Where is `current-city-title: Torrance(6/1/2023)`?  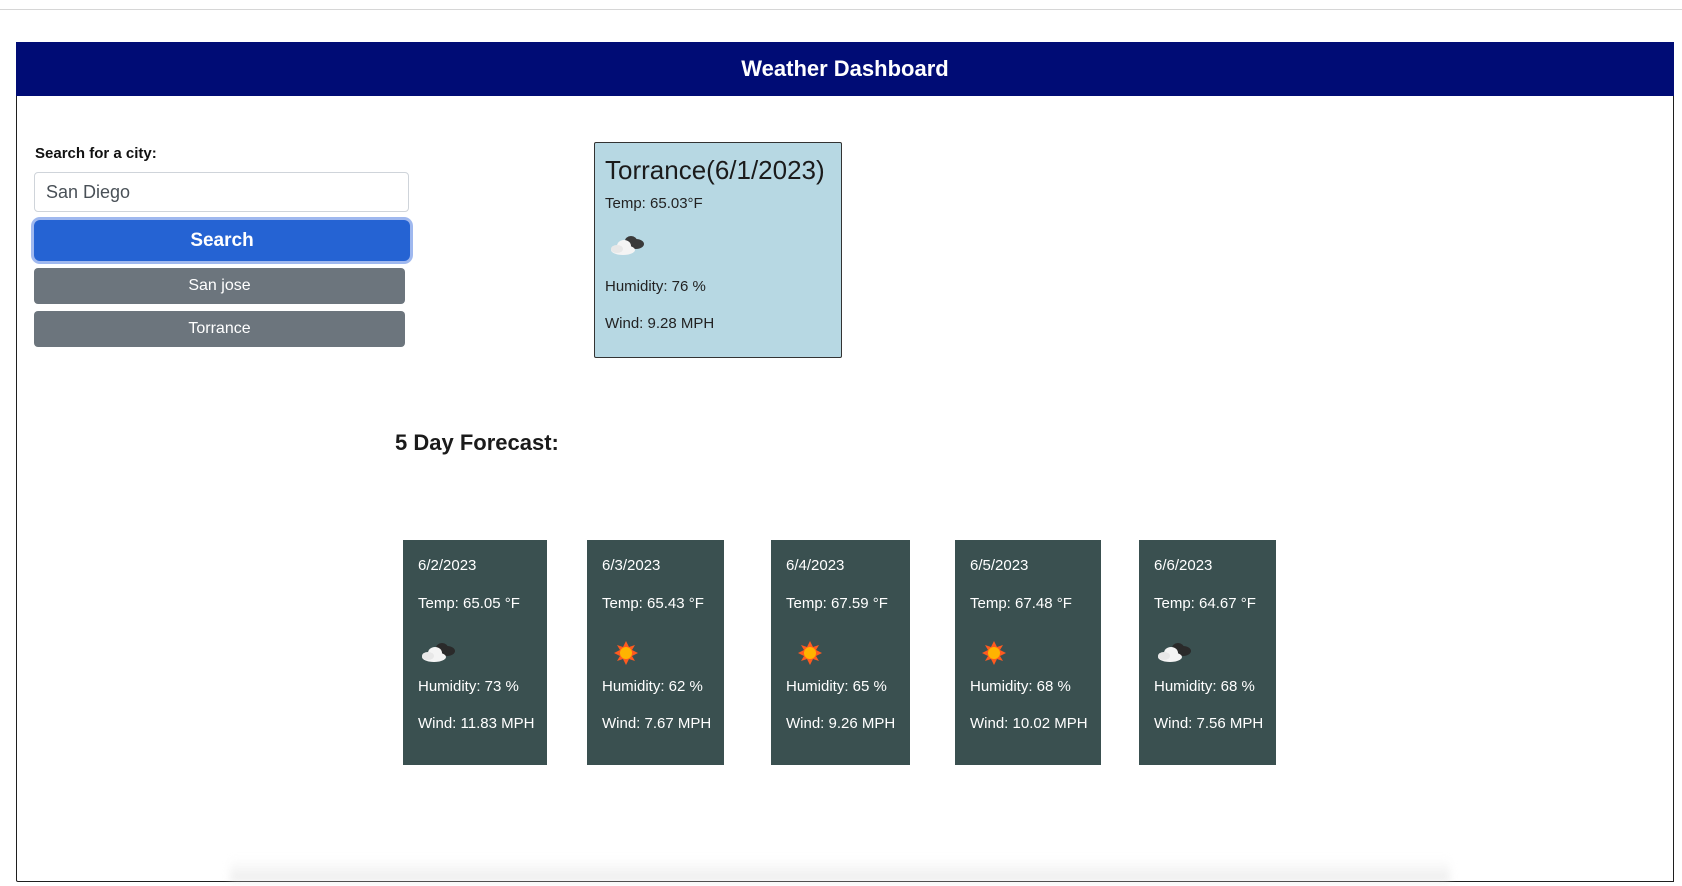 current-city-title: Torrance(6/1/2023) is located at coordinates (715, 170).